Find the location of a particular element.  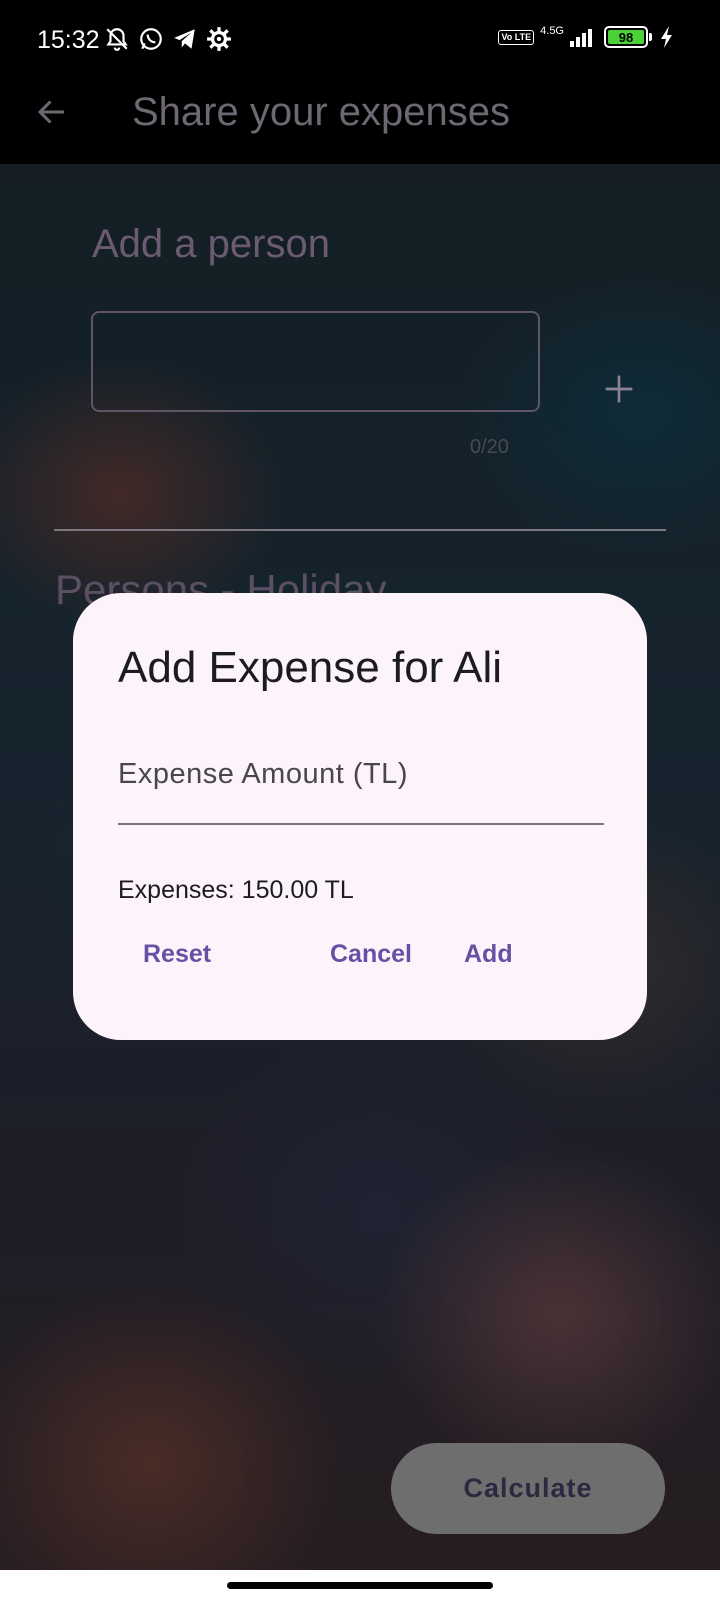

reset-button: Reset is located at coordinates (177, 954).